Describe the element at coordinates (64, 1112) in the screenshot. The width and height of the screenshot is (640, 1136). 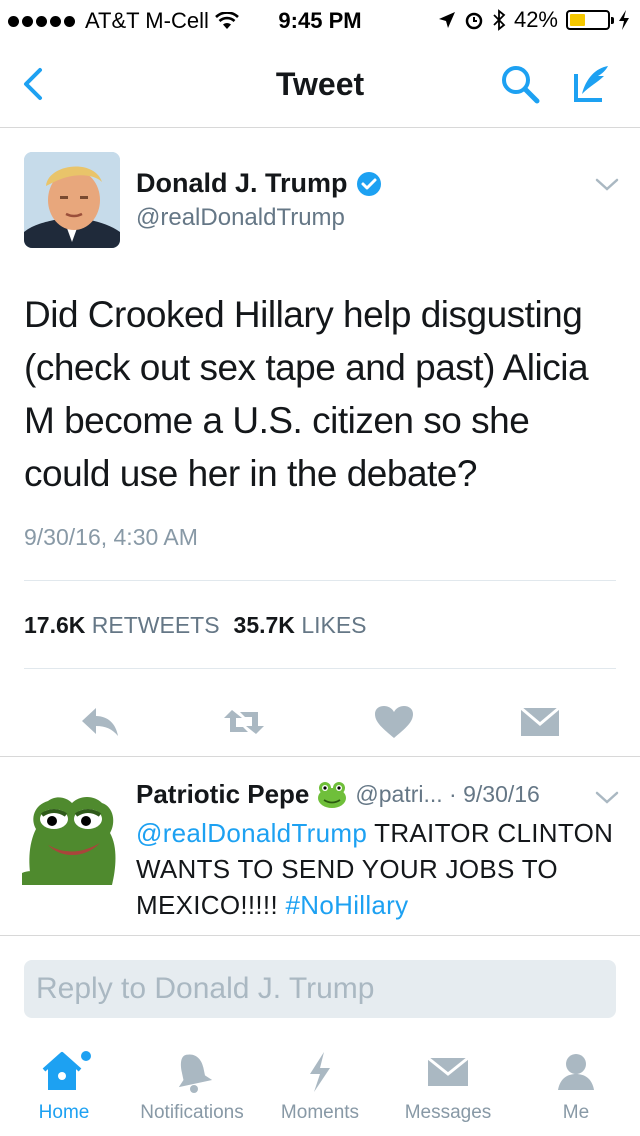
I see `tab-label: Home` at that location.